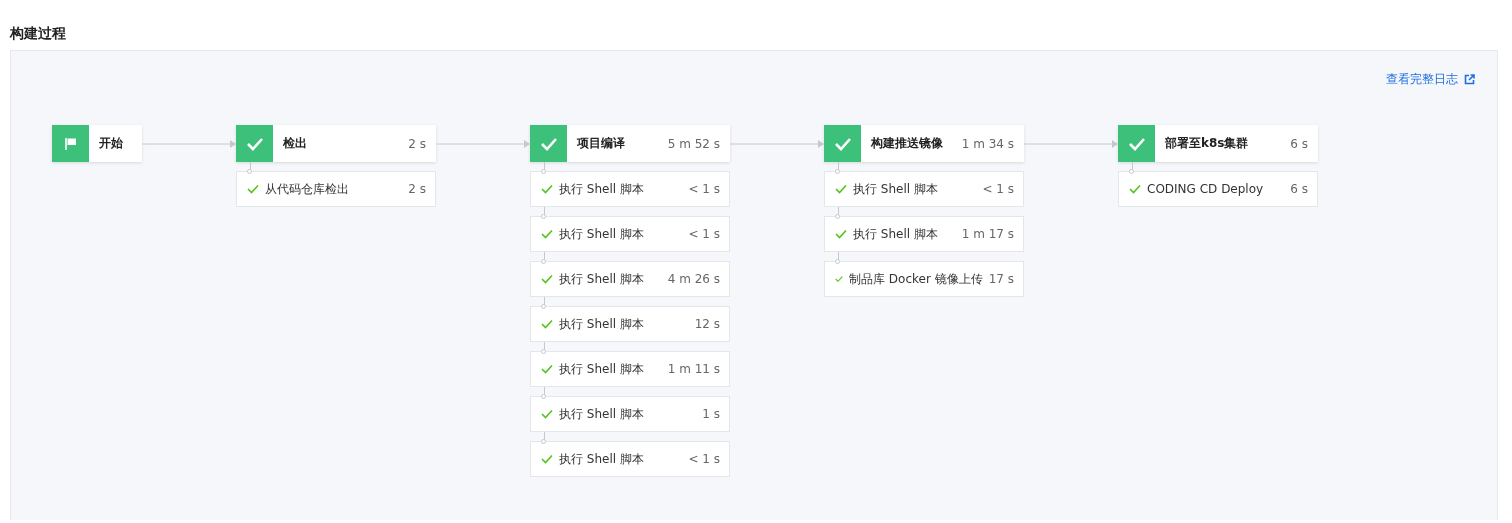 Image resolution: width=1512 pixels, height=523 pixels. Describe the element at coordinates (1218, 143) in the screenshot. I see `stage-node: 部署至k8s集群 6 s` at that location.